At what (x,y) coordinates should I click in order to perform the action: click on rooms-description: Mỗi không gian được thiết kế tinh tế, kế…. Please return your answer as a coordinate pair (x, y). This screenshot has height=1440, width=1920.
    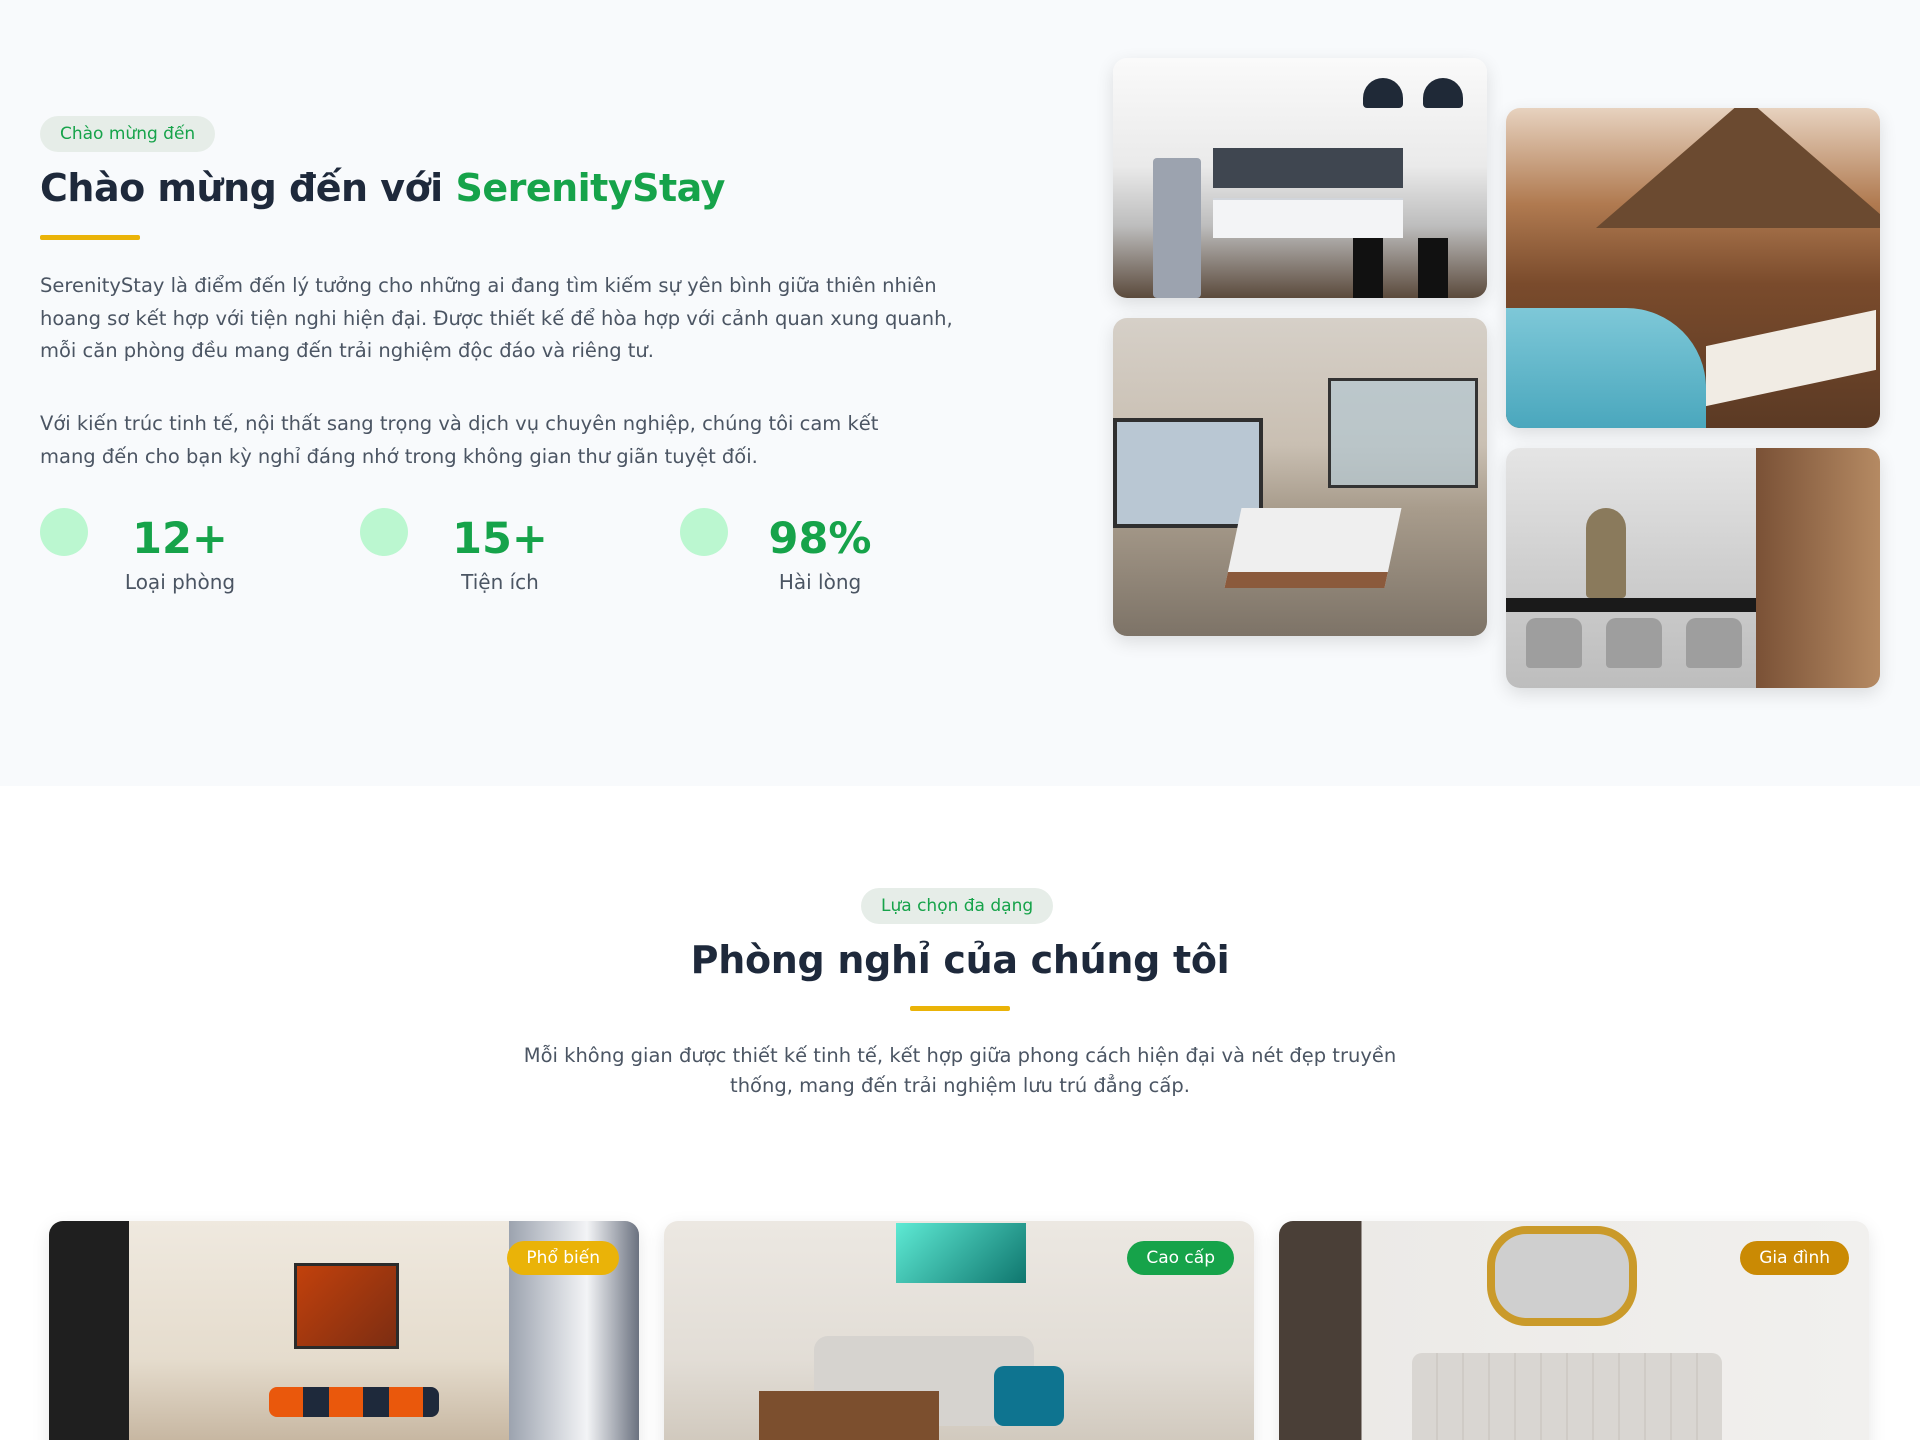
    Looking at the image, I should click on (960, 1070).